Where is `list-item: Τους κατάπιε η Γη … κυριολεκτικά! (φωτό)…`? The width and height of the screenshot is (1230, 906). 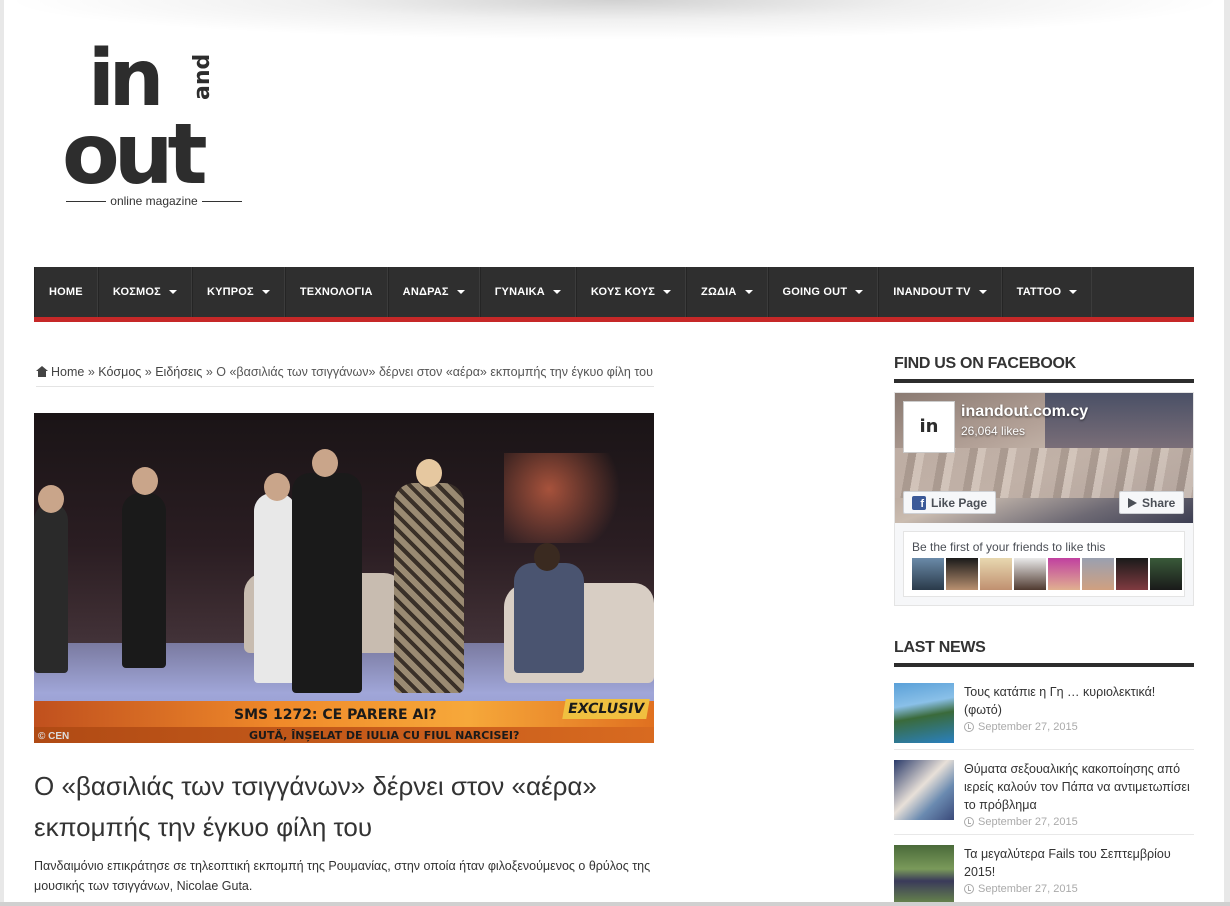 list-item: Τους κατάπιε η Γη … κυριολεκτικά! (φωτό)… is located at coordinates (1044, 711).